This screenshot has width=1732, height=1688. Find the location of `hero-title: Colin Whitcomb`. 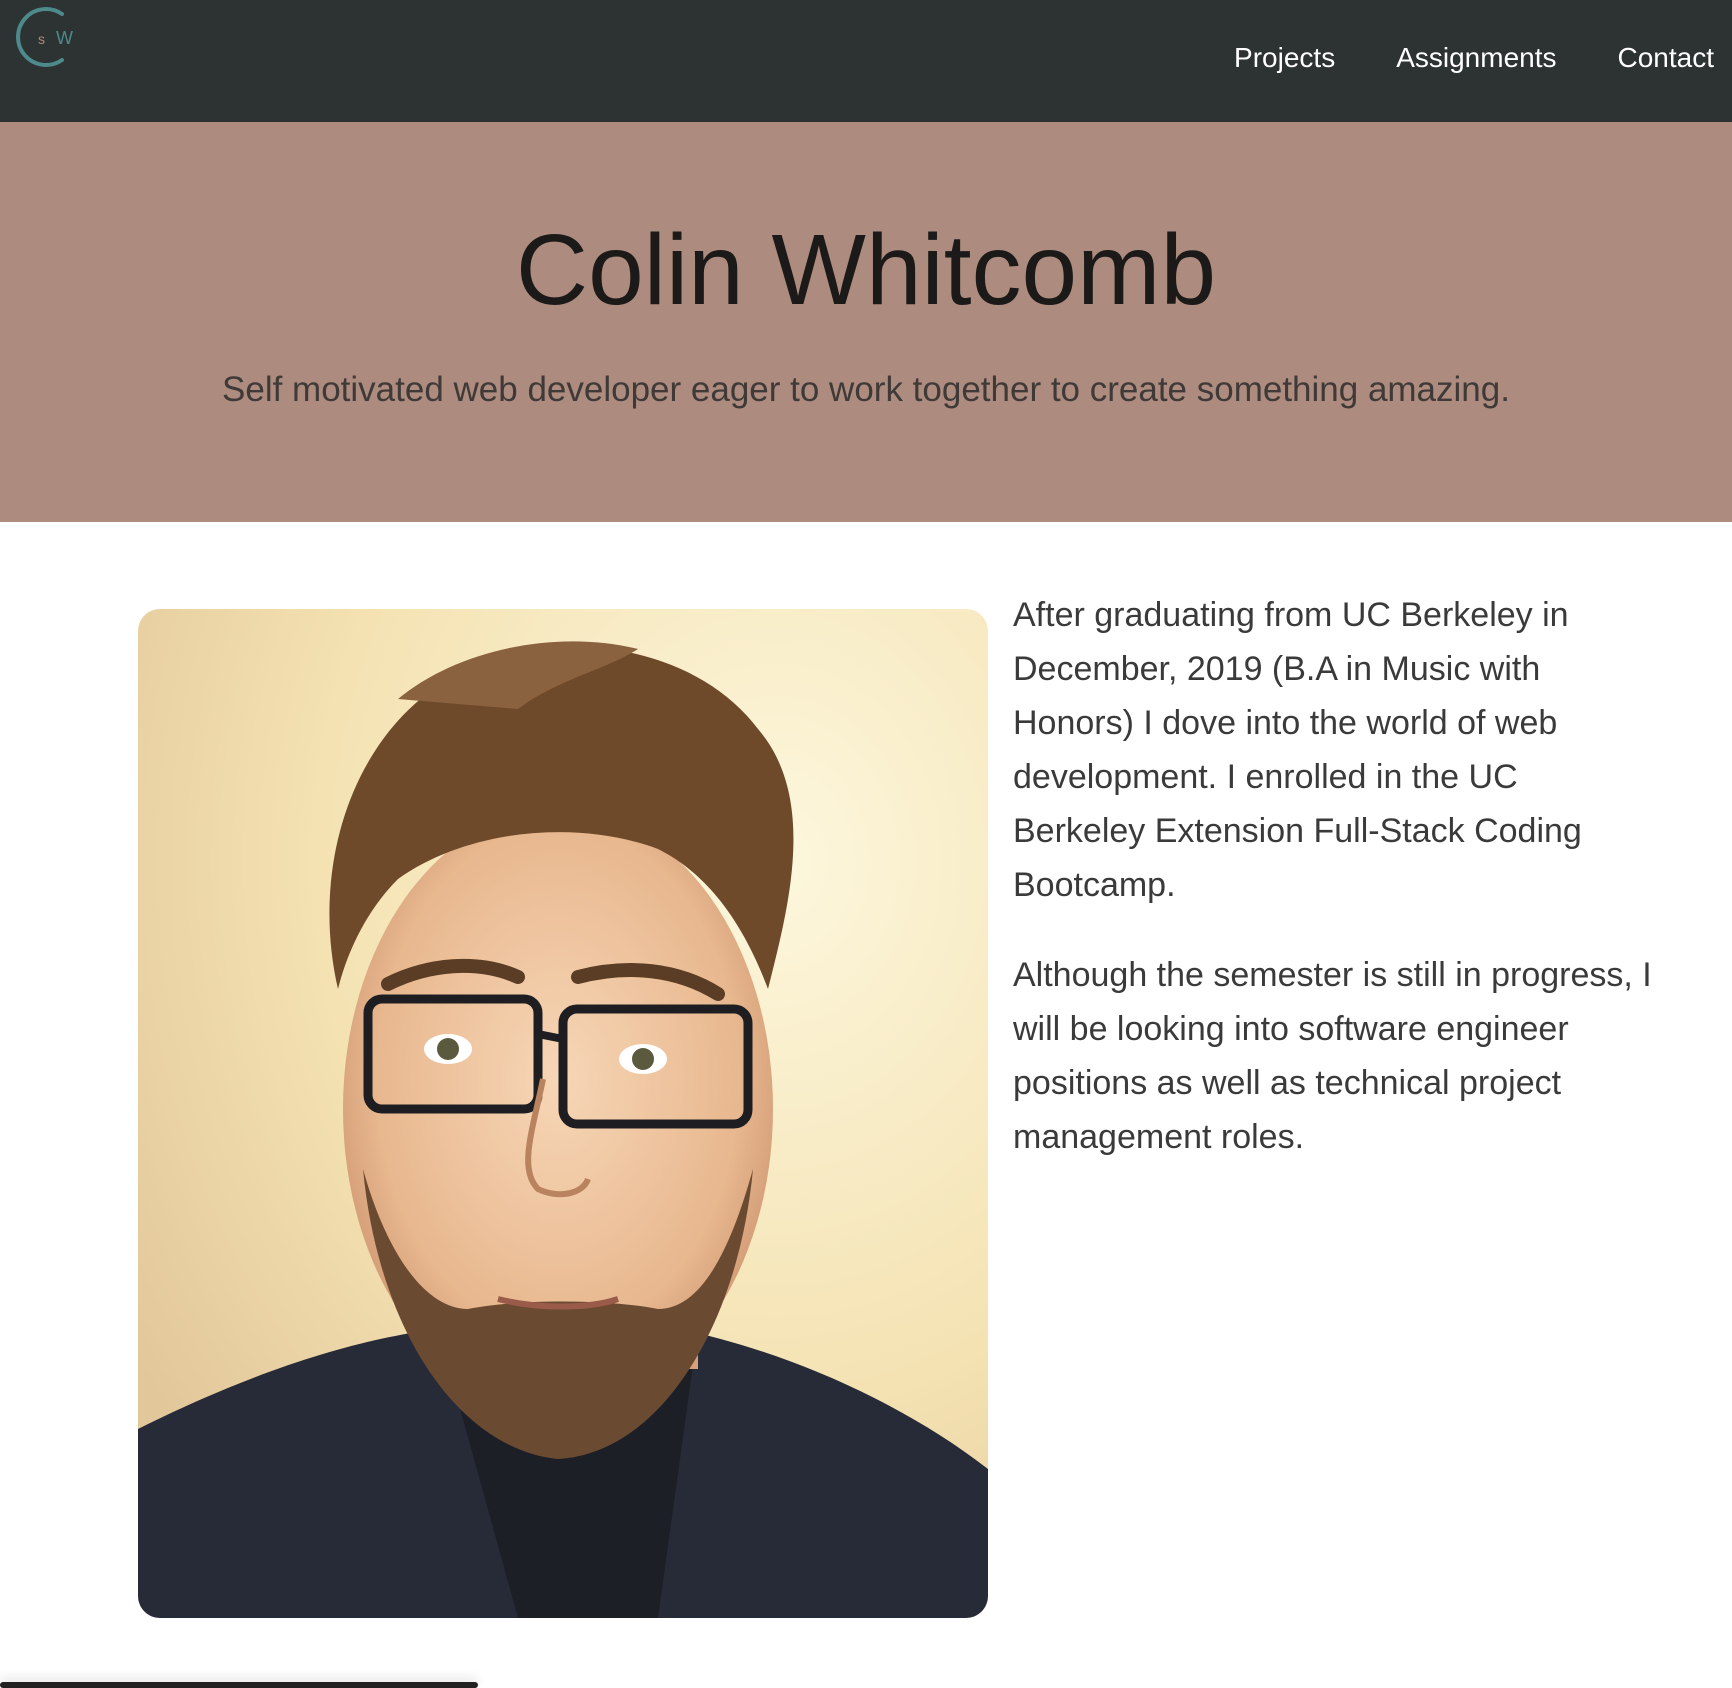

hero-title: Colin Whitcomb is located at coordinates (866, 270).